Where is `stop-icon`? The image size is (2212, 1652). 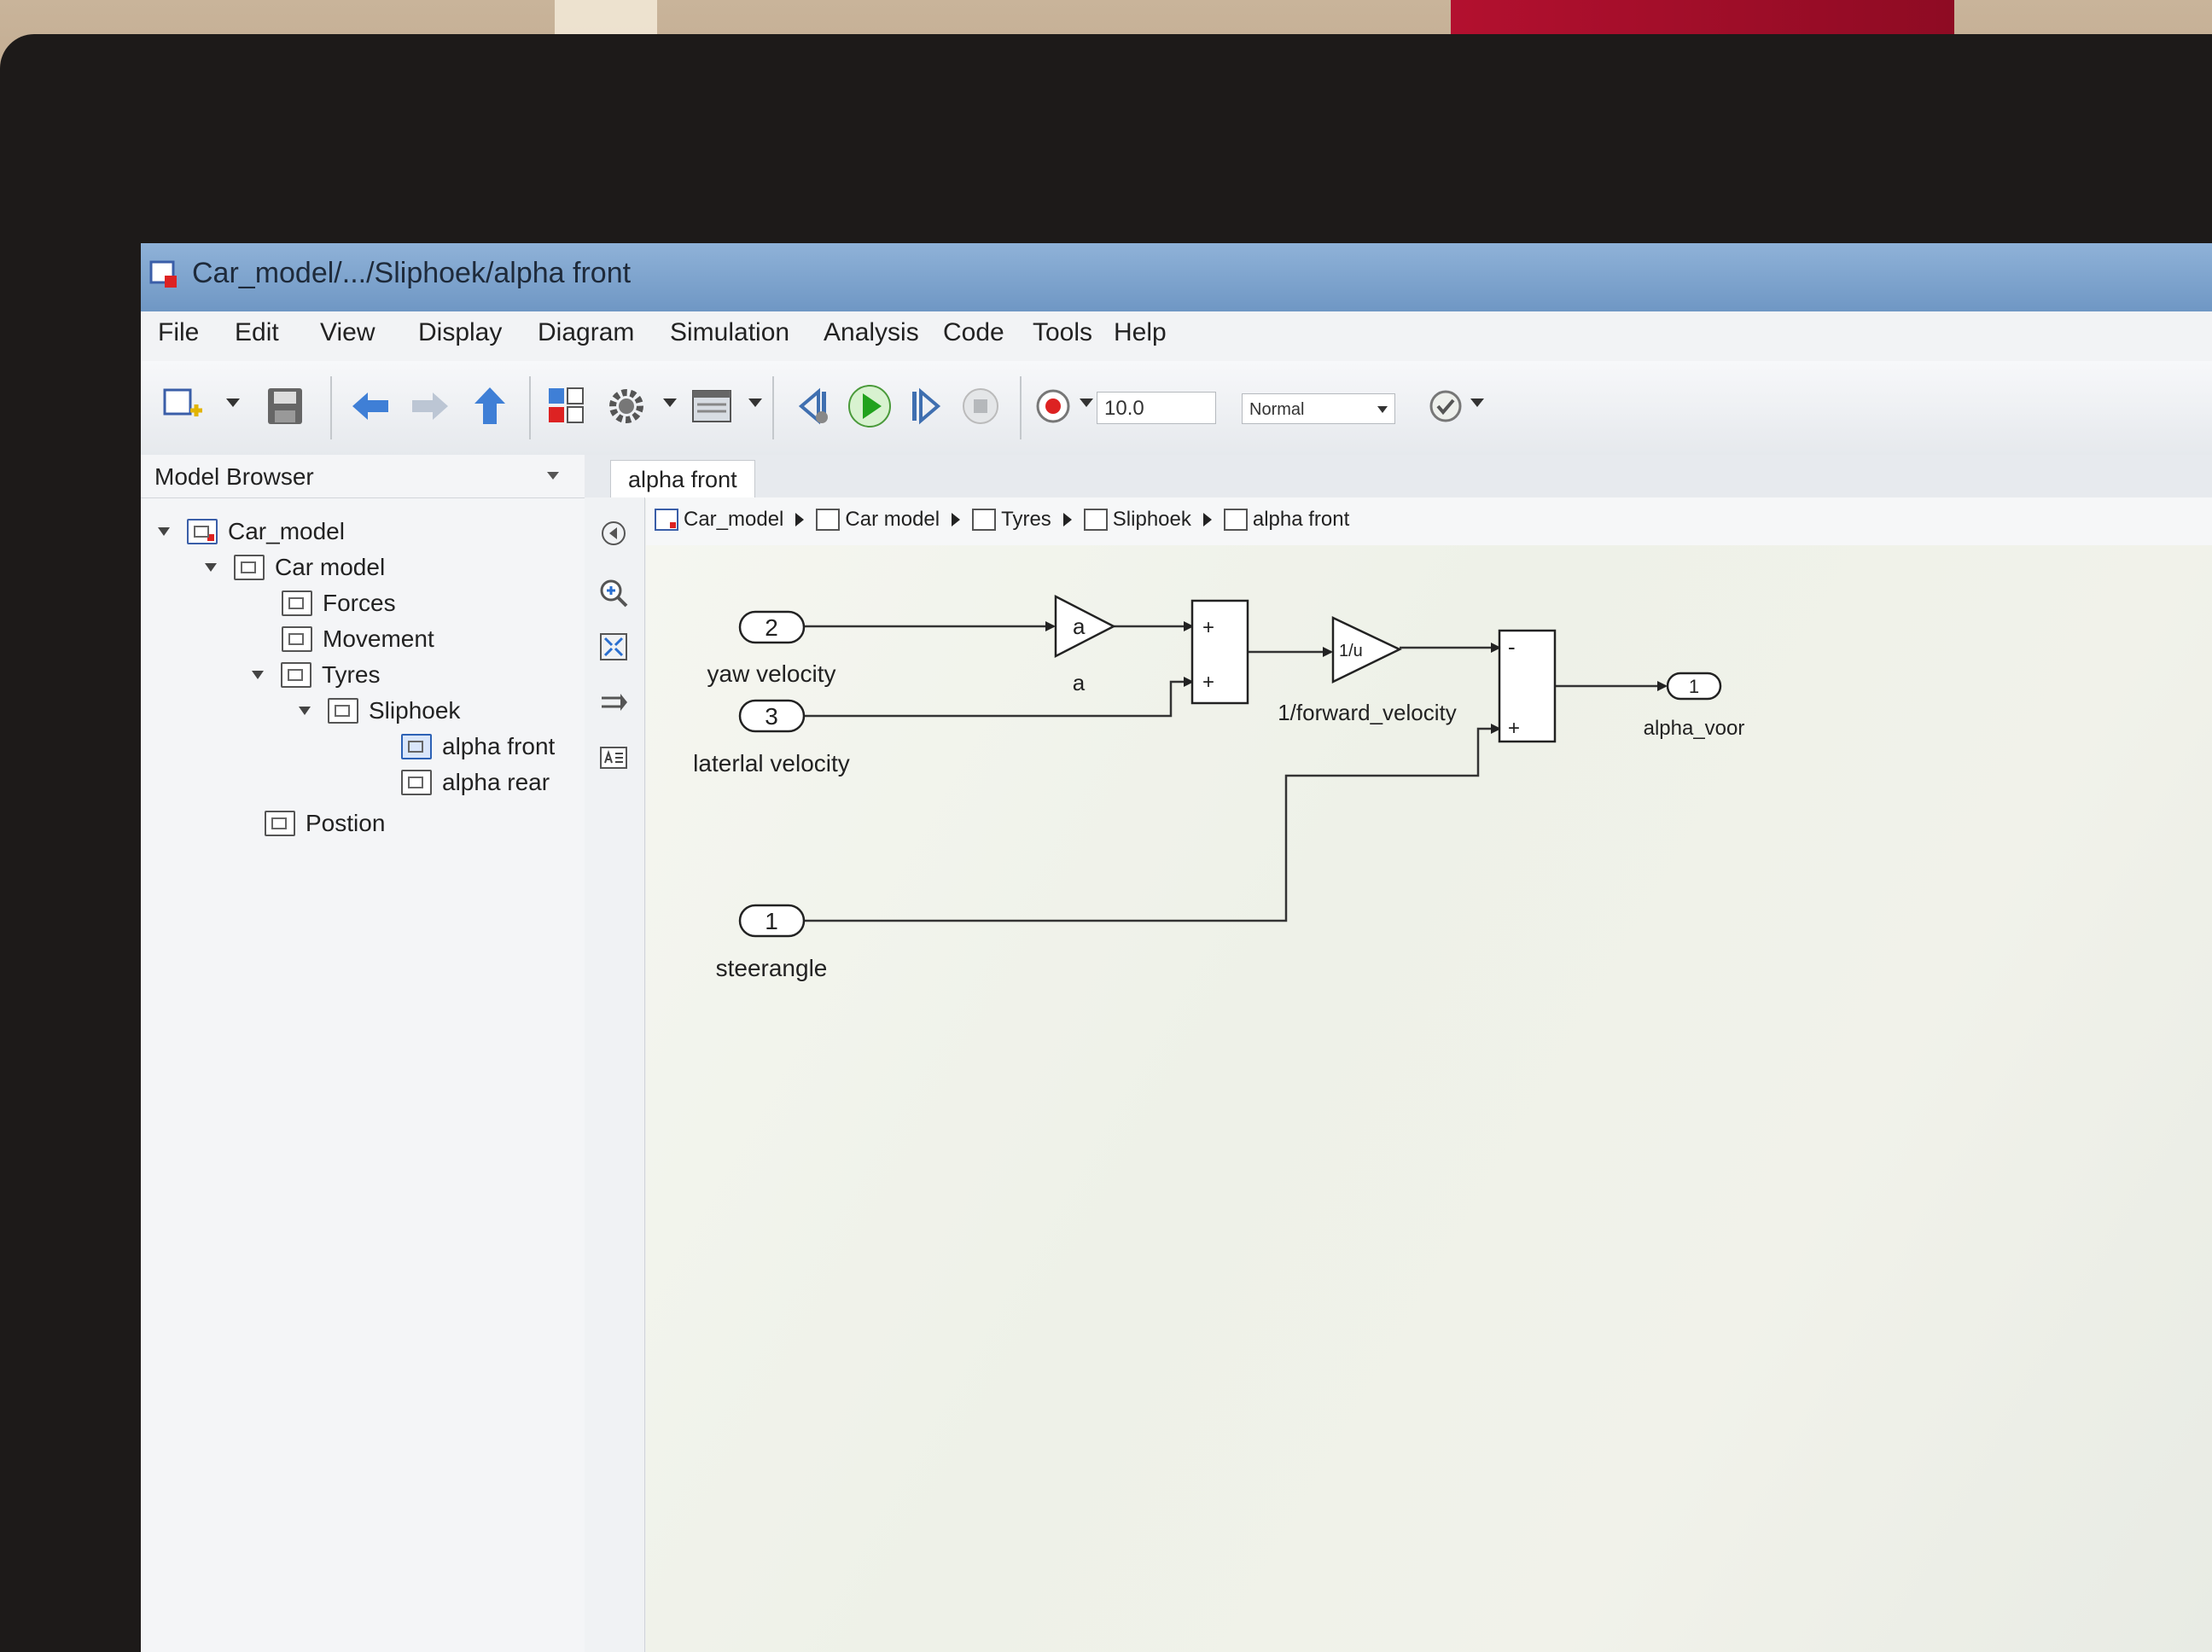
stop-icon is located at coordinates (980, 406).